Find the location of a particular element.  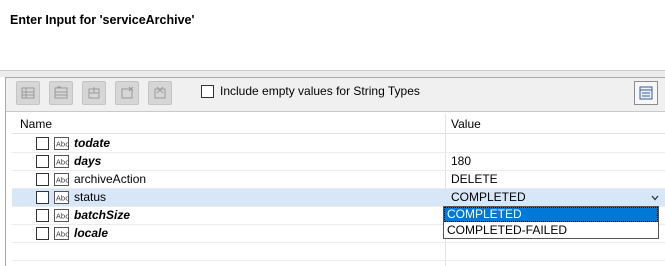

toolbar: Include empty values for String Types is located at coordinates (335, 95).